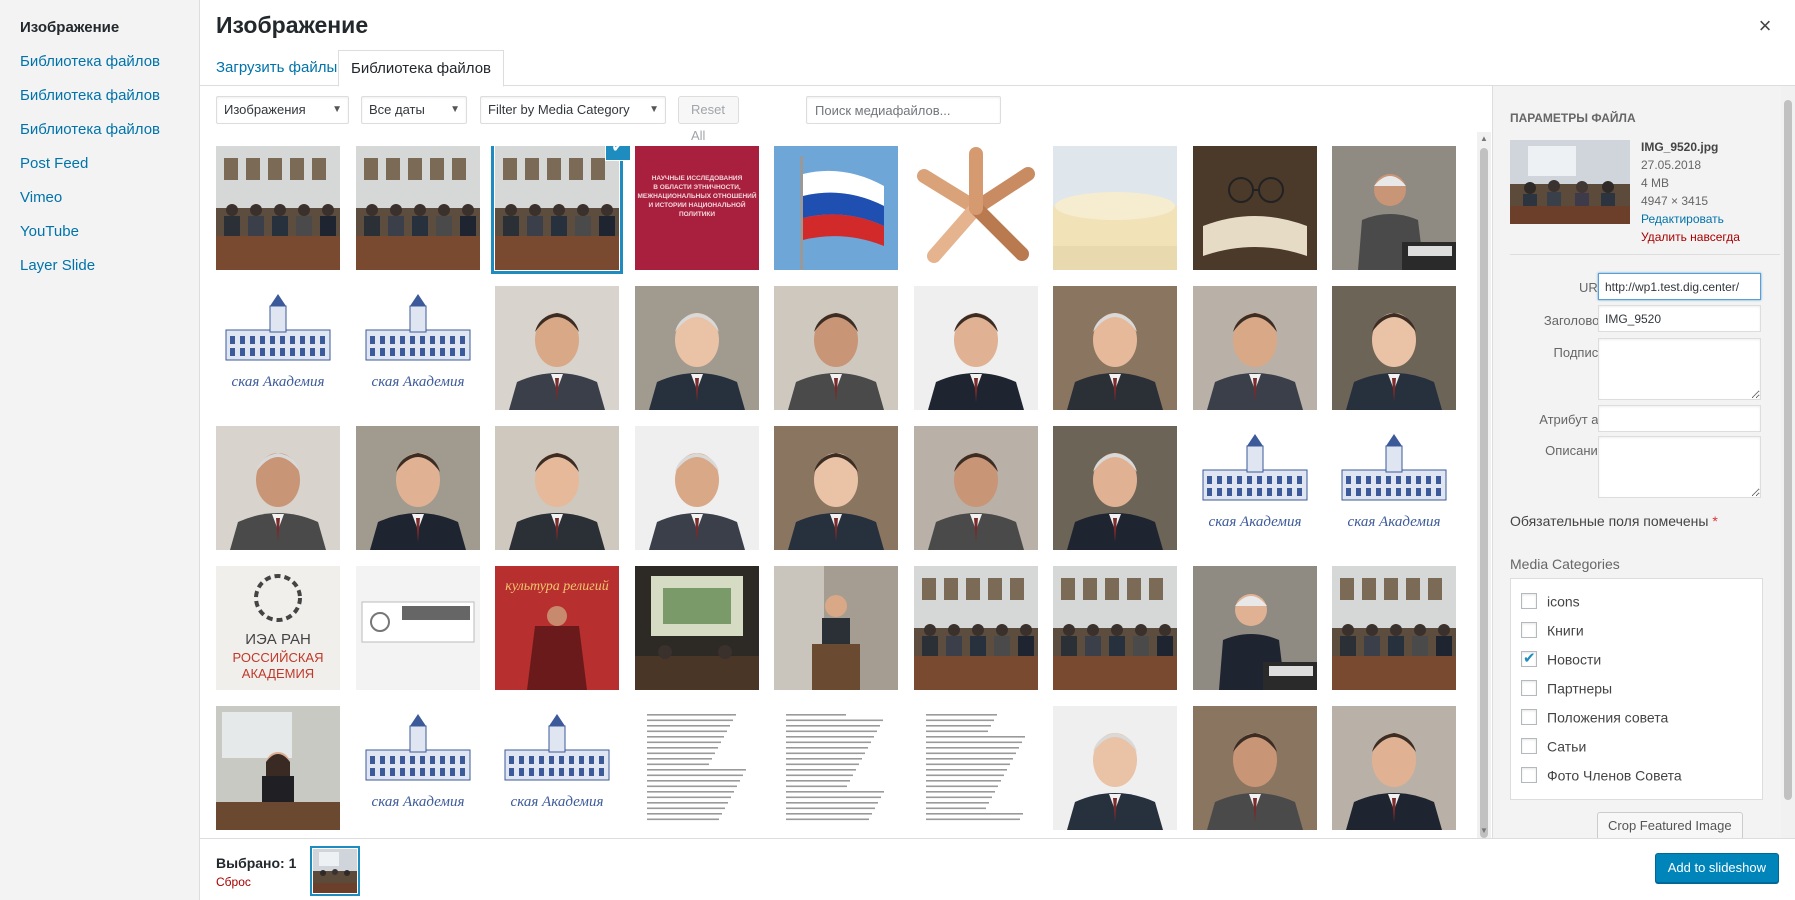  I want to click on search-input, so click(903, 110).